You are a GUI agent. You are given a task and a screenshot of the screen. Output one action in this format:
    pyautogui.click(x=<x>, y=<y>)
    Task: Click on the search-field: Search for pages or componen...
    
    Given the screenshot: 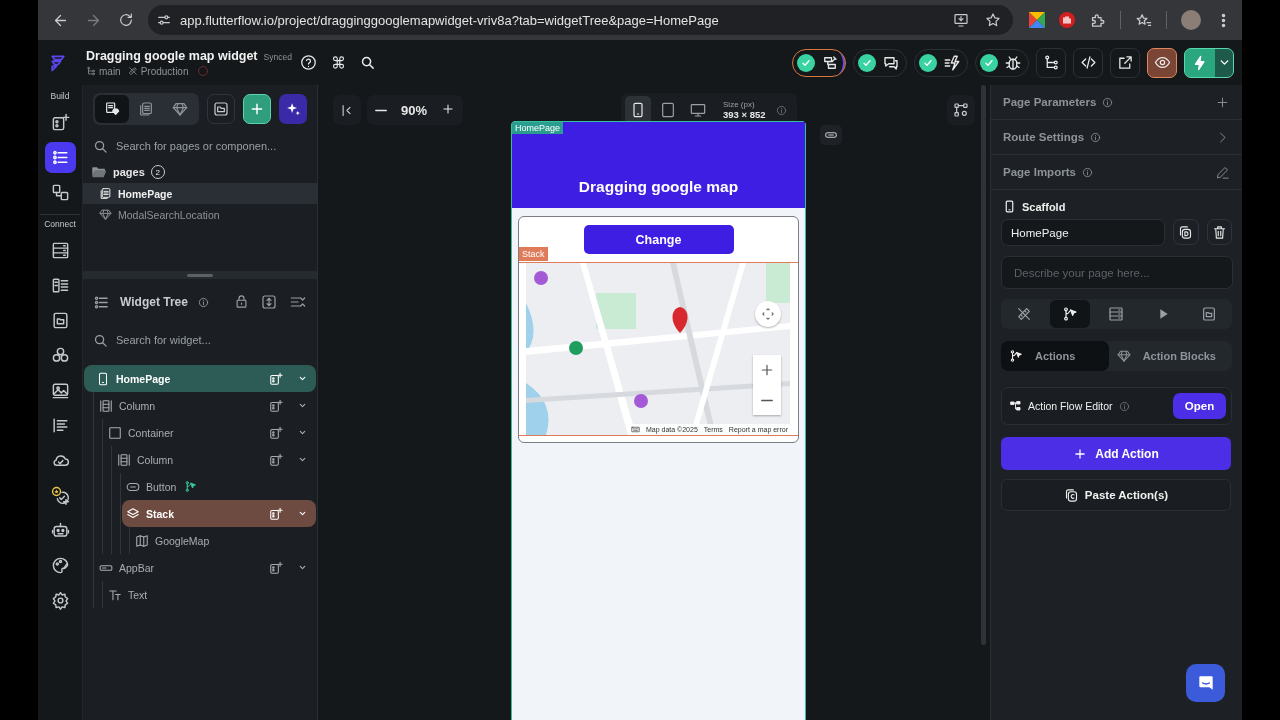 What is the action you would take?
    pyautogui.click(x=211, y=146)
    